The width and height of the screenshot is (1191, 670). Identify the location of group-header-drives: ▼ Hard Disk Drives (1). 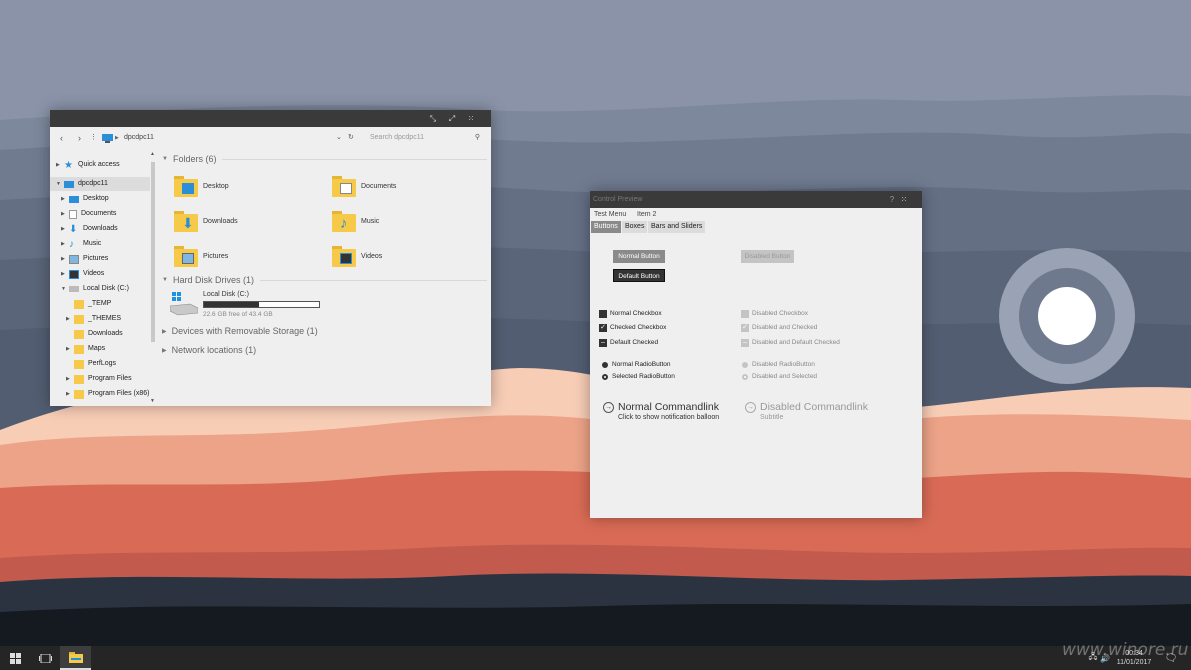
(324, 280).